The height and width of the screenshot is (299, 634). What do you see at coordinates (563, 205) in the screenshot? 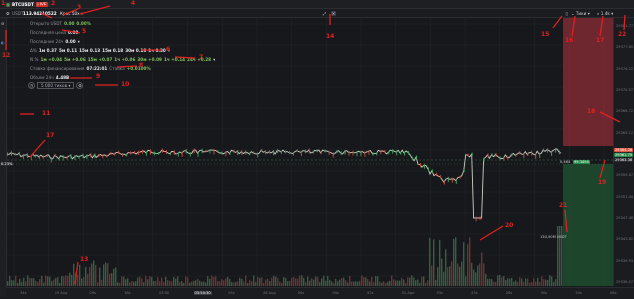
I see `annotation-number: 21` at bounding box center [563, 205].